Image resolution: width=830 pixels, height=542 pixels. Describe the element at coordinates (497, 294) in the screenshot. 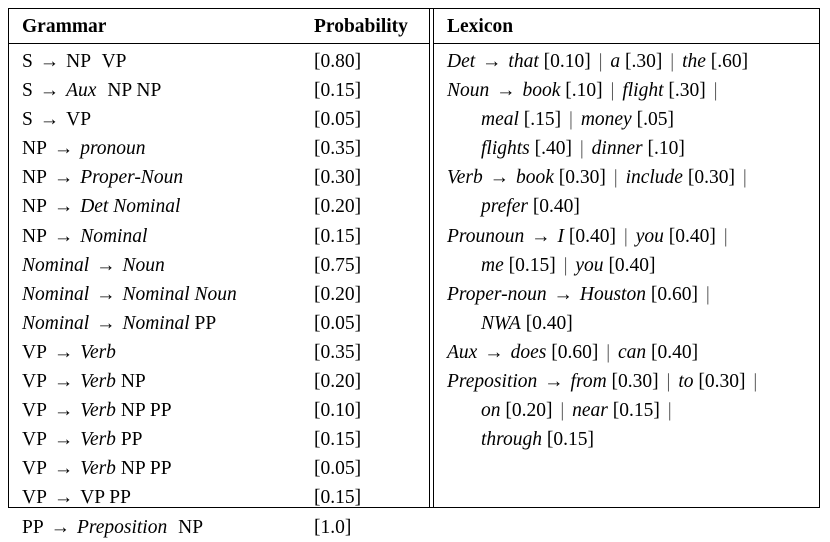

I see `lexicon-lhs: Proper-noun` at that location.